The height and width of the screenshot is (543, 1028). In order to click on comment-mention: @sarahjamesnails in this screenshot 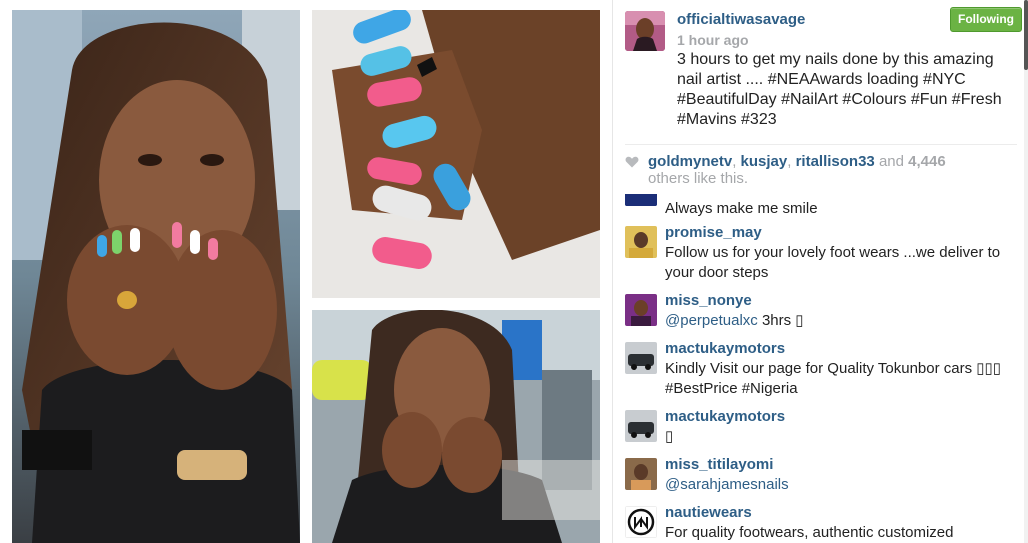, I will do `click(727, 484)`.